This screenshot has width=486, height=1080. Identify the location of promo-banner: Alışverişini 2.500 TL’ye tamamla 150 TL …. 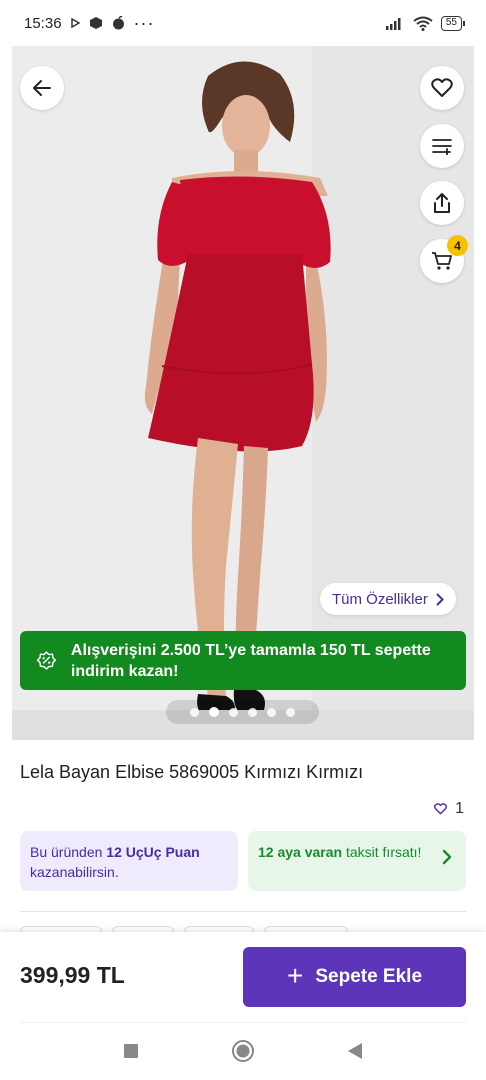
(243, 660).